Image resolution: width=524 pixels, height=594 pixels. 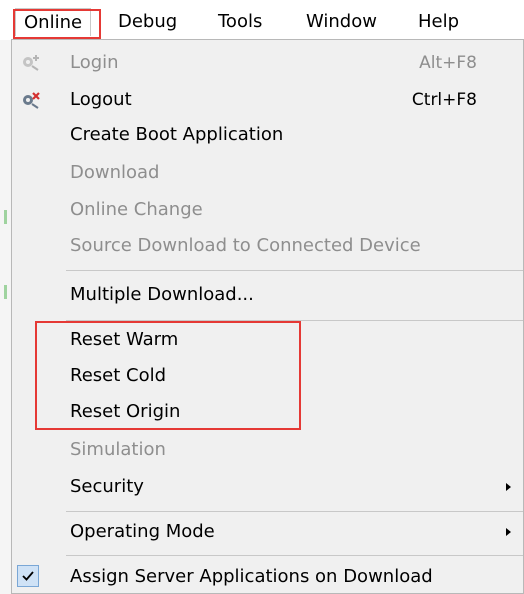 I want to click on menu-item-logout: Logout Ctrl+F8, so click(x=267, y=100).